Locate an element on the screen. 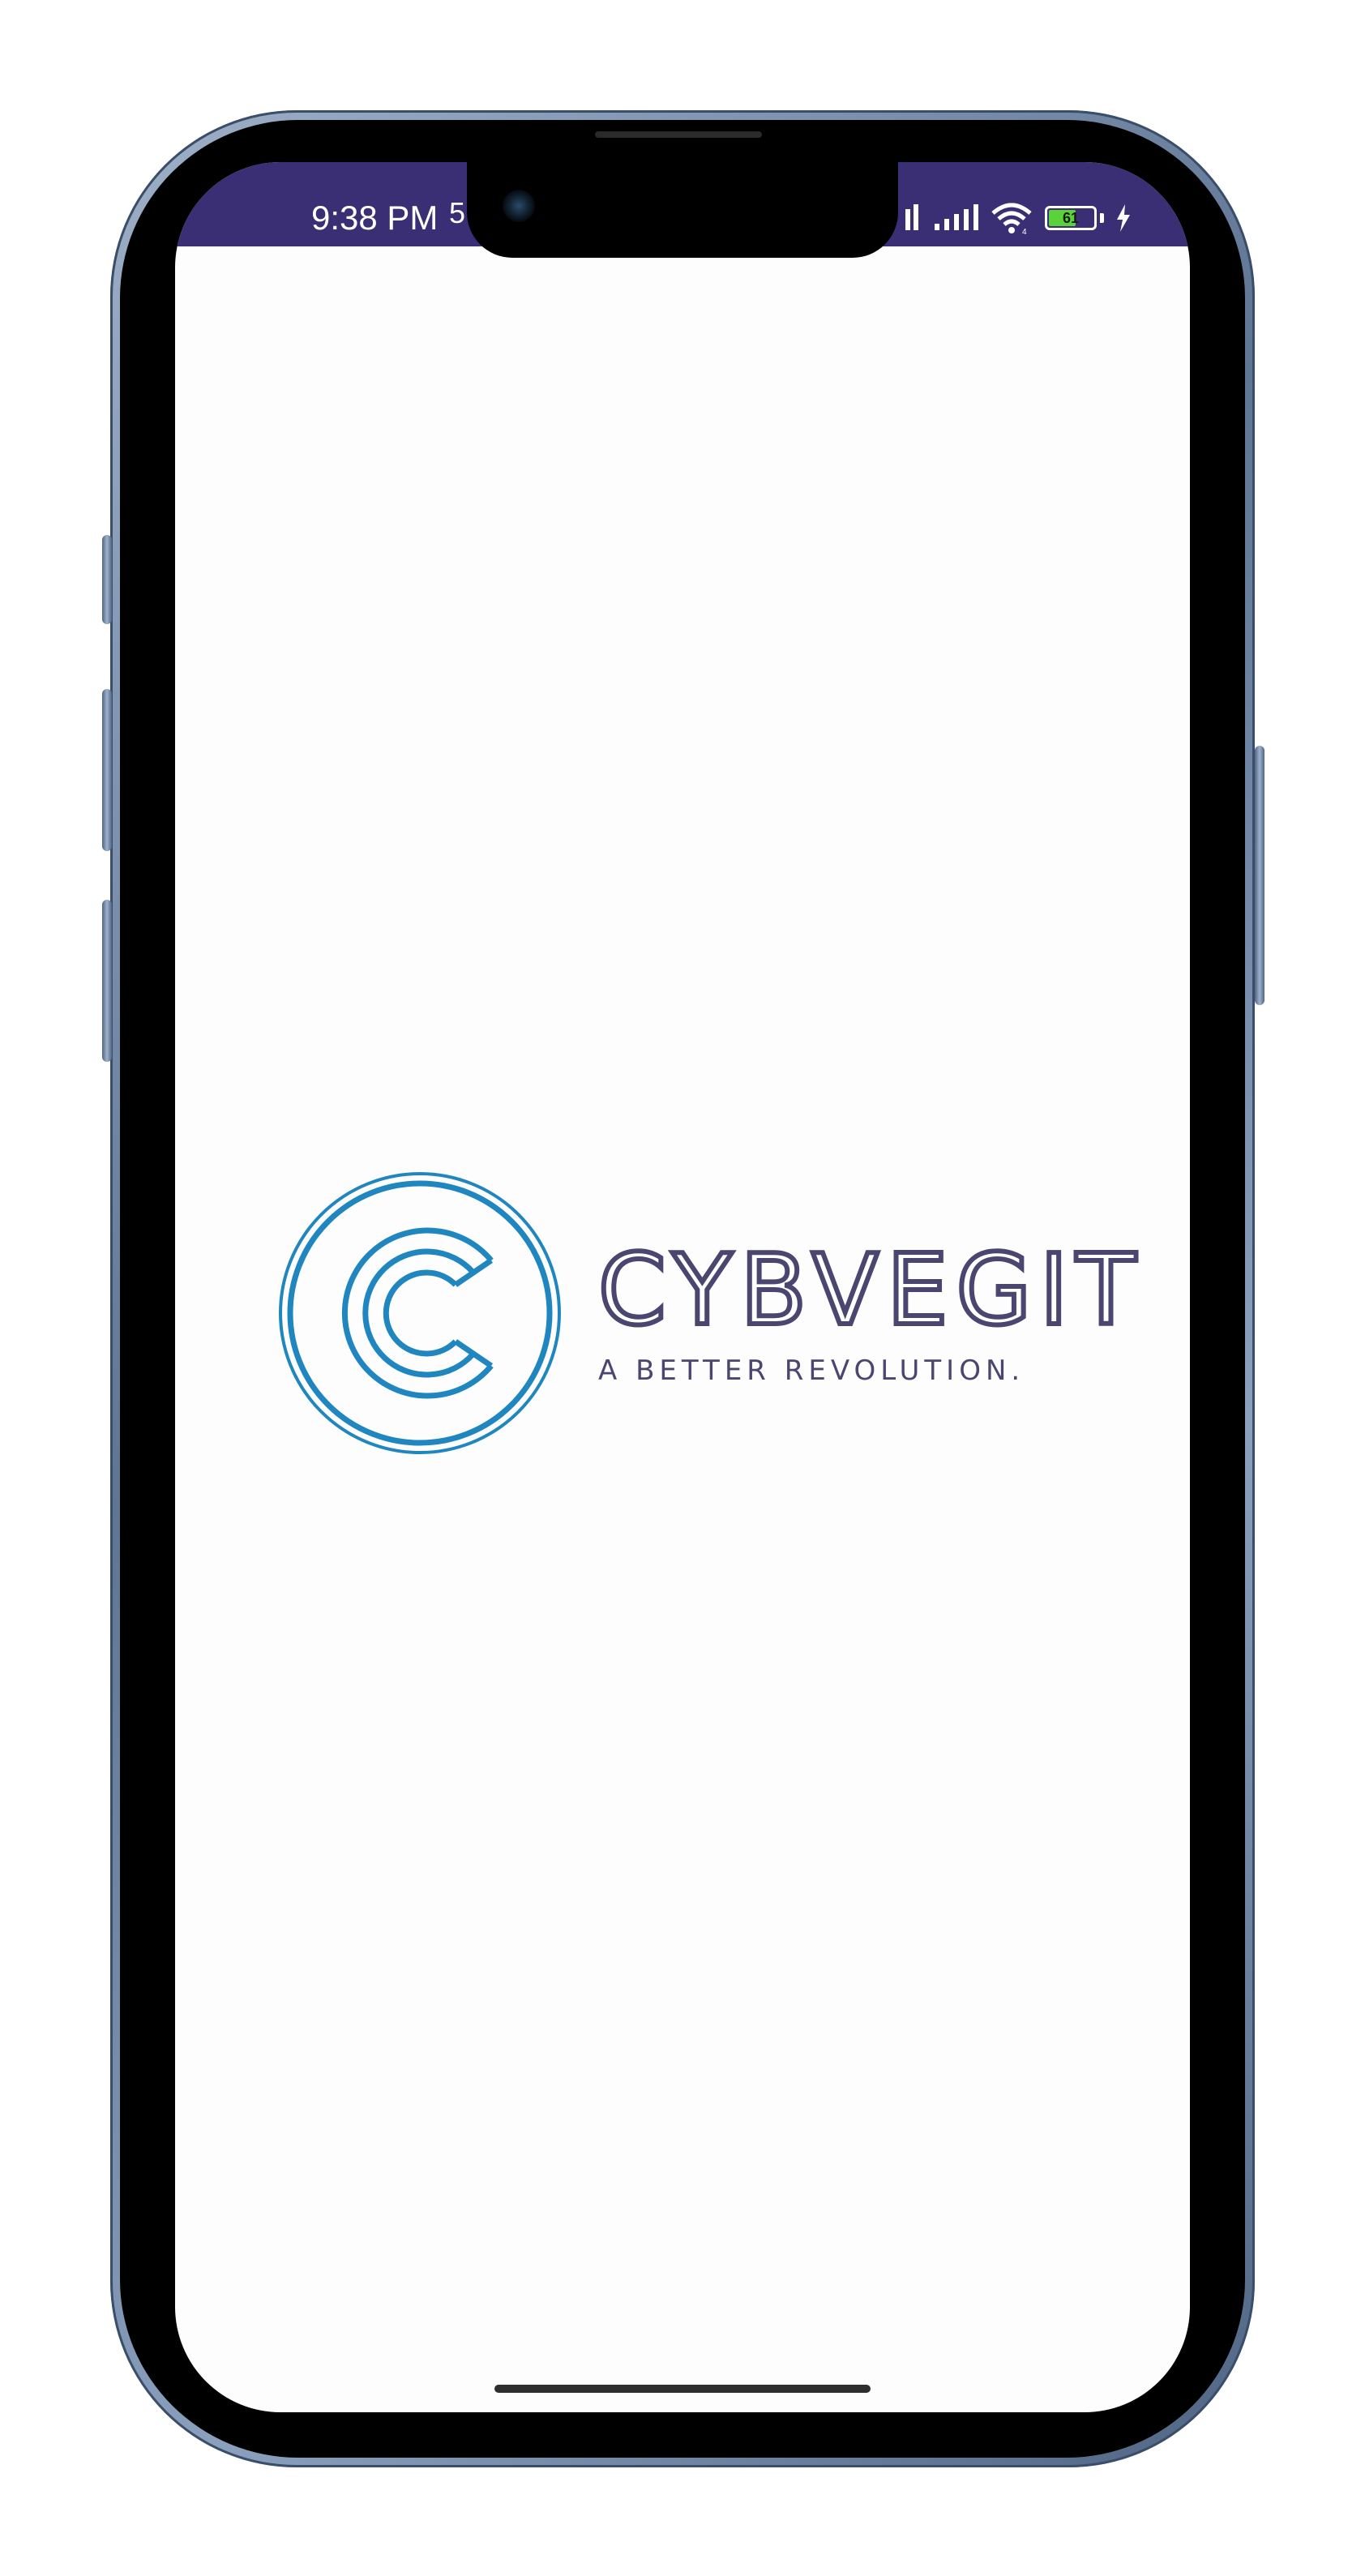 The height and width of the screenshot is (2576, 1365). brand-tagline: A BETTER REVOLUTION. is located at coordinates (811, 1370).